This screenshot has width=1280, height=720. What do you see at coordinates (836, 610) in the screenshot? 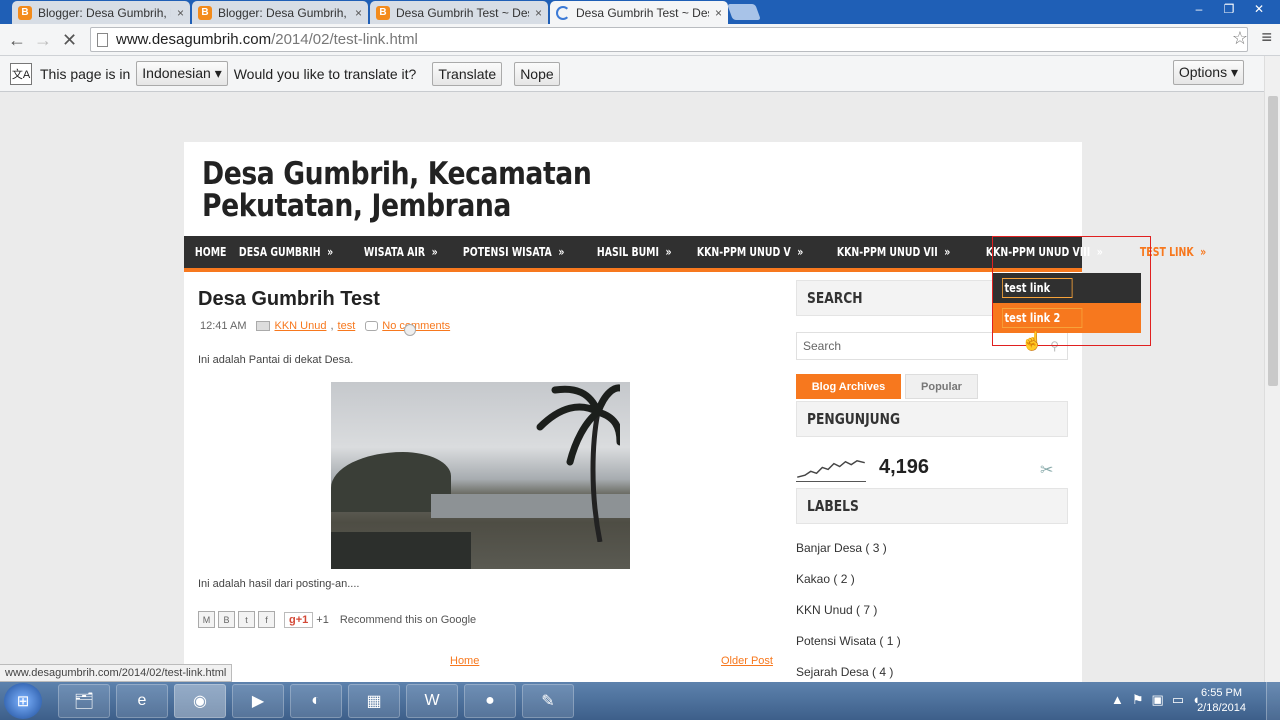
I see `label-item: KKN Unud ( 7 )` at bounding box center [836, 610].